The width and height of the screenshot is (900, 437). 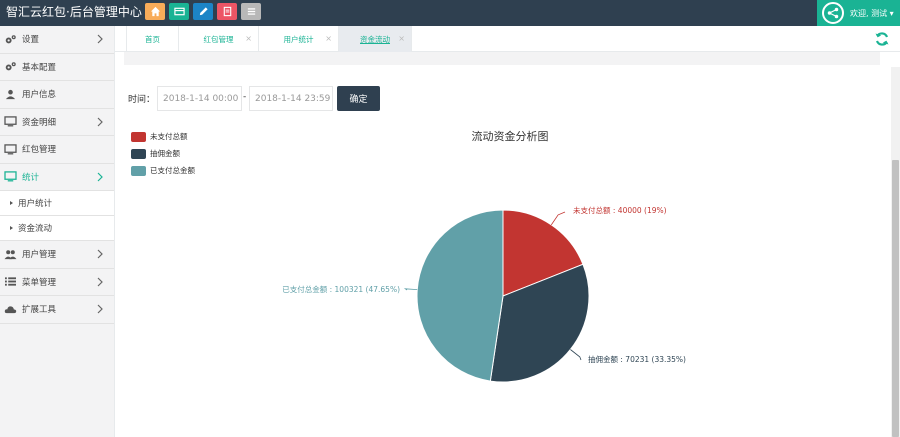 What do you see at coordinates (57, 177) in the screenshot?
I see `sidebar-item-statistics: 统计` at bounding box center [57, 177].